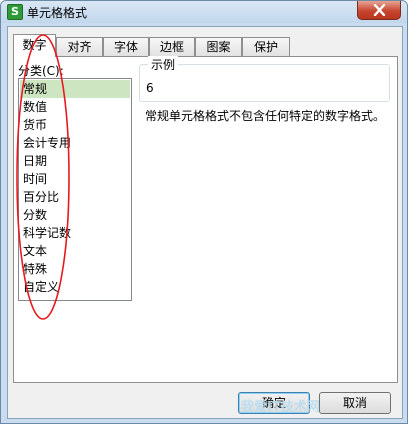 The image size is (408, 424). I want to click on tab-protection: 保护, so click(266, 46).